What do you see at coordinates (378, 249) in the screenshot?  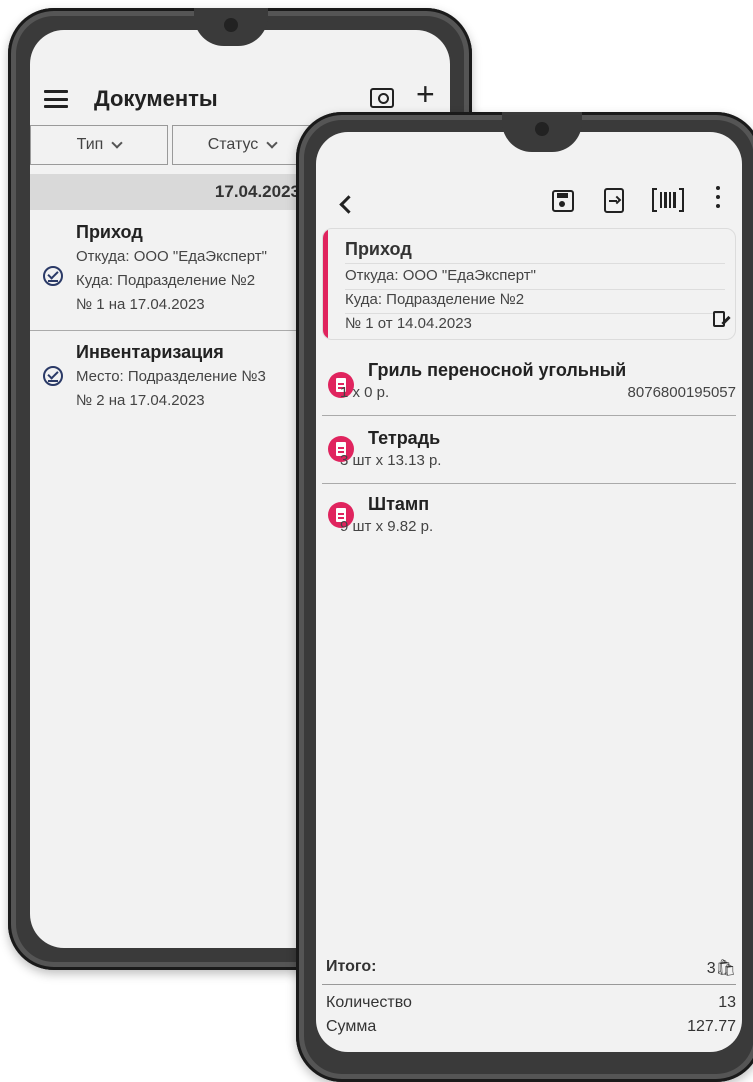 I see `document-type-title: Приход` at bounding box center [378, 249].